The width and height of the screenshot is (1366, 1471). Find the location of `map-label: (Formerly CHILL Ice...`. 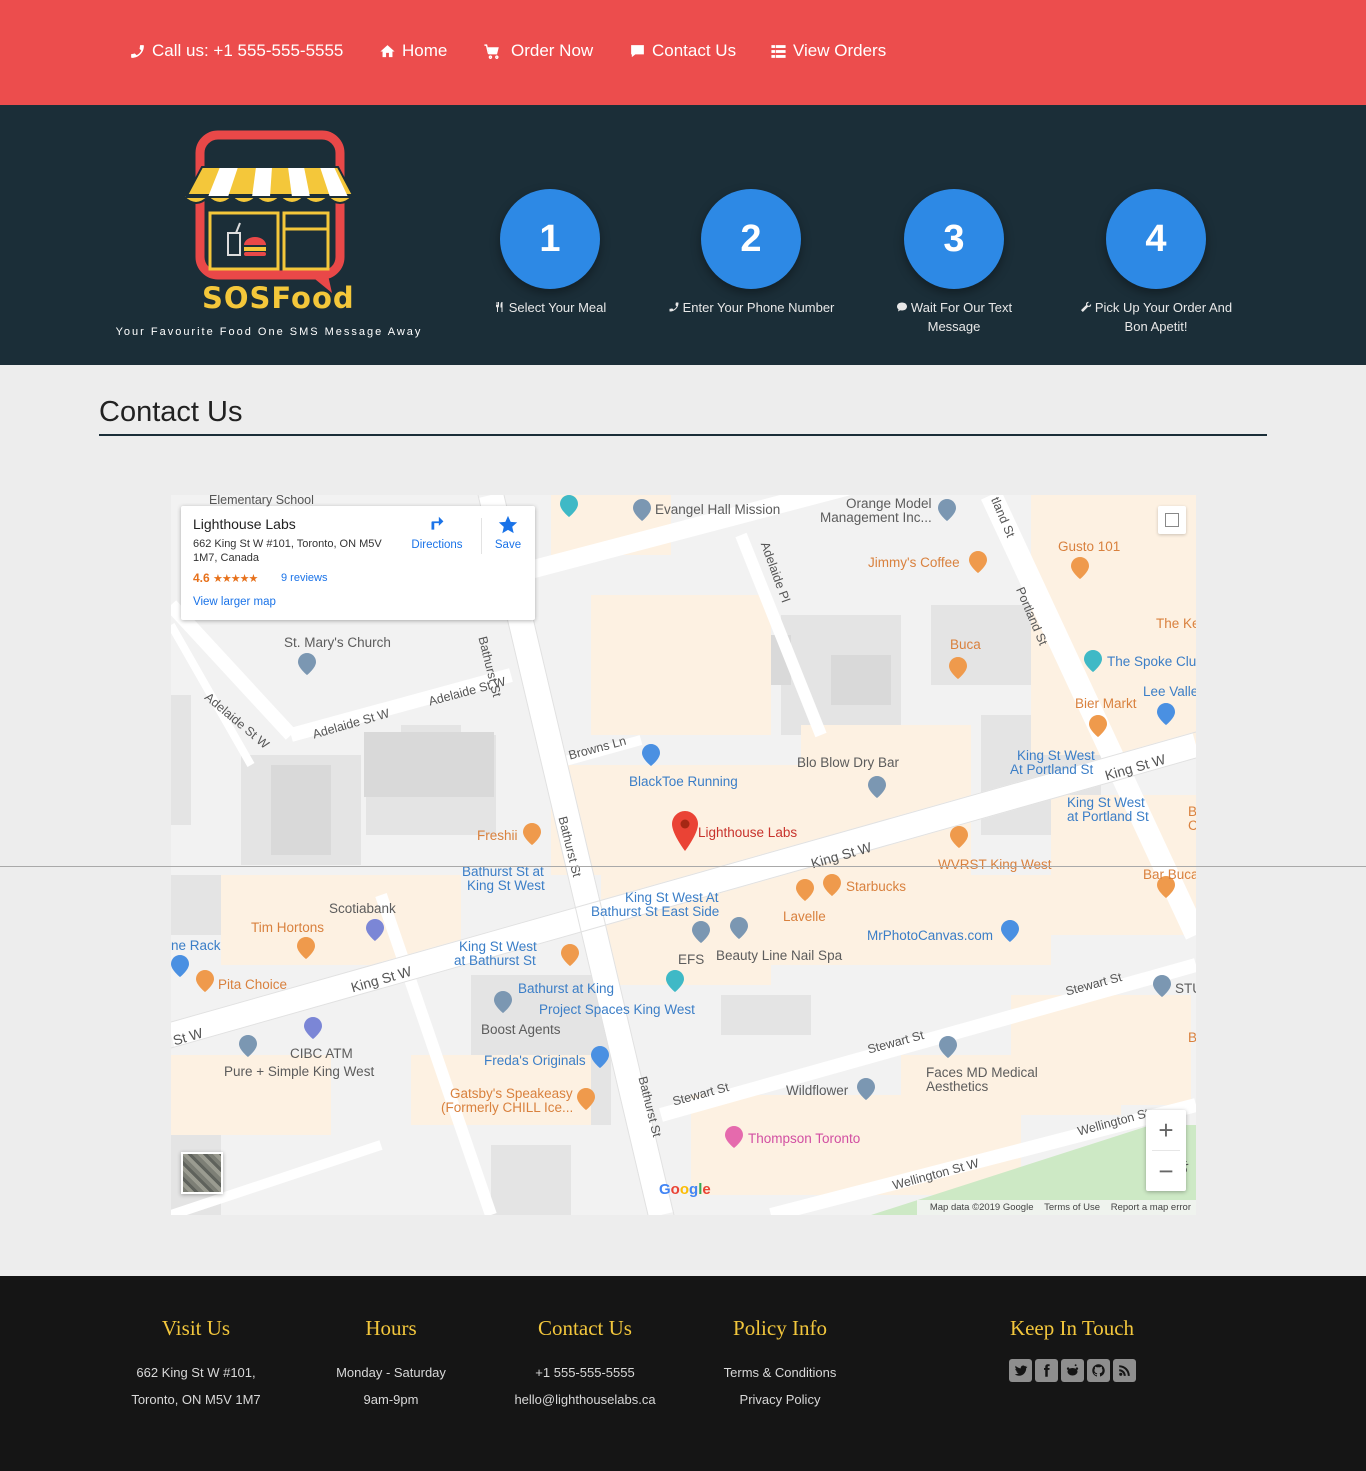

map-label: (Formerly CHILL Ice... is located at coordinates (507, 1107).